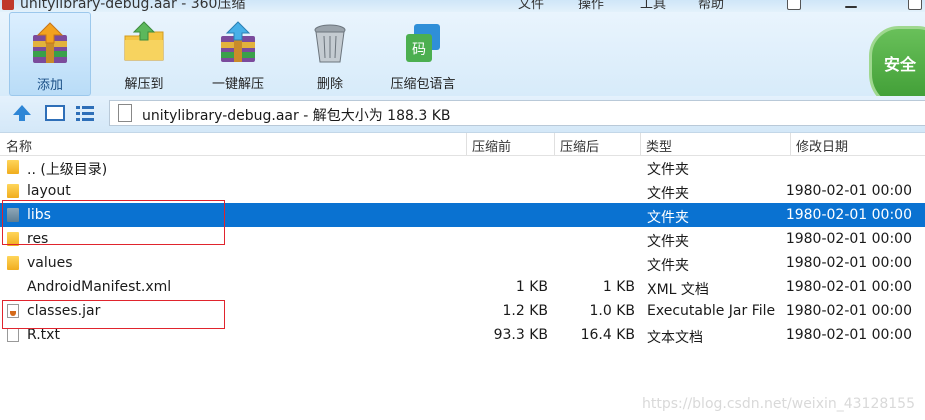 This screenshot has width=925, height=420. What do you see at coordinates (491, 145) in the screenshot?
I see `column-before: 压缩前` at bounding box center [491, 145].